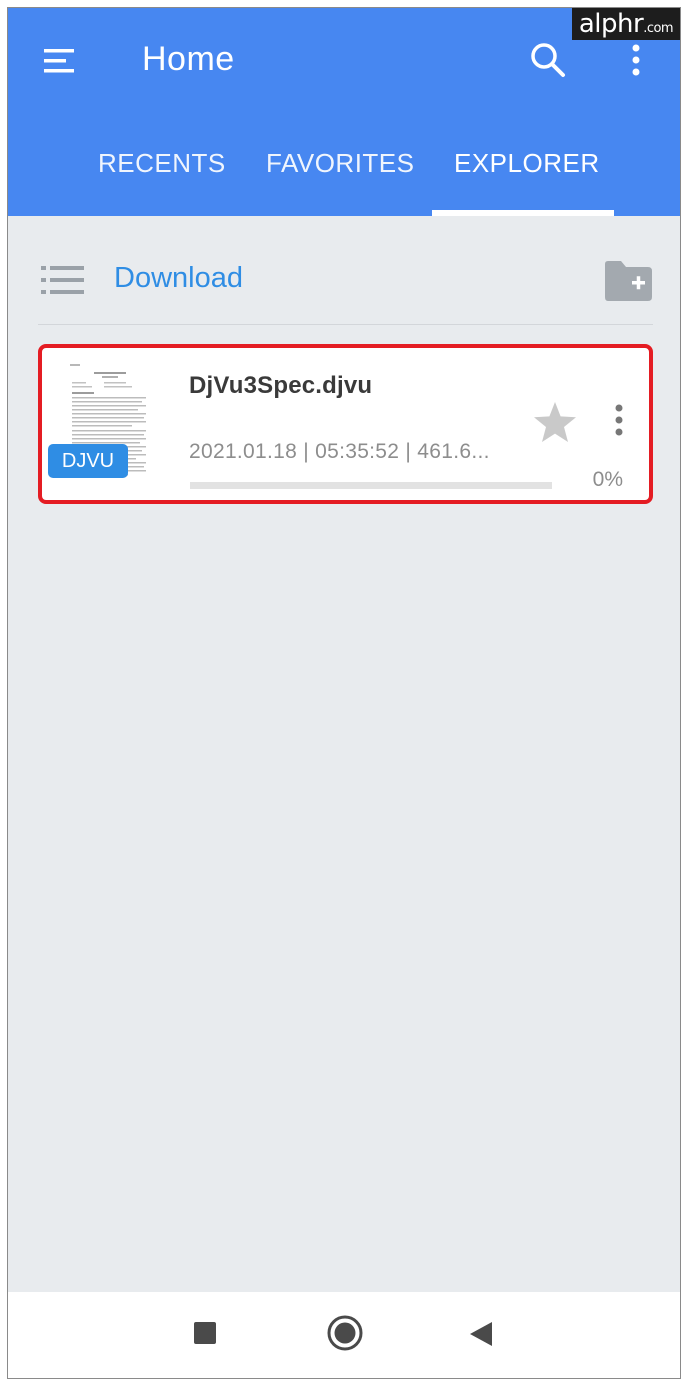 The width and height of the screenshot is (690, 1388). Describe the element at coordinates (555, 422) in the screenshot. I see `star-icon` at that location.